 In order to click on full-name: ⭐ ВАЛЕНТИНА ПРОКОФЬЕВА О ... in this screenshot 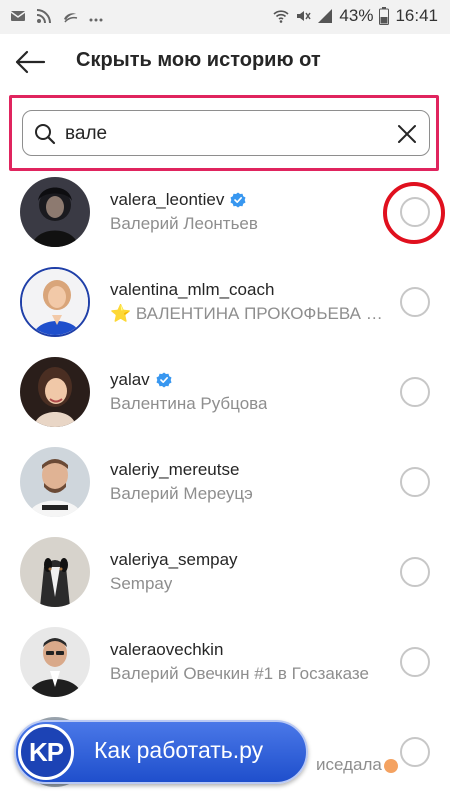, I will do `click(250, 313)`.